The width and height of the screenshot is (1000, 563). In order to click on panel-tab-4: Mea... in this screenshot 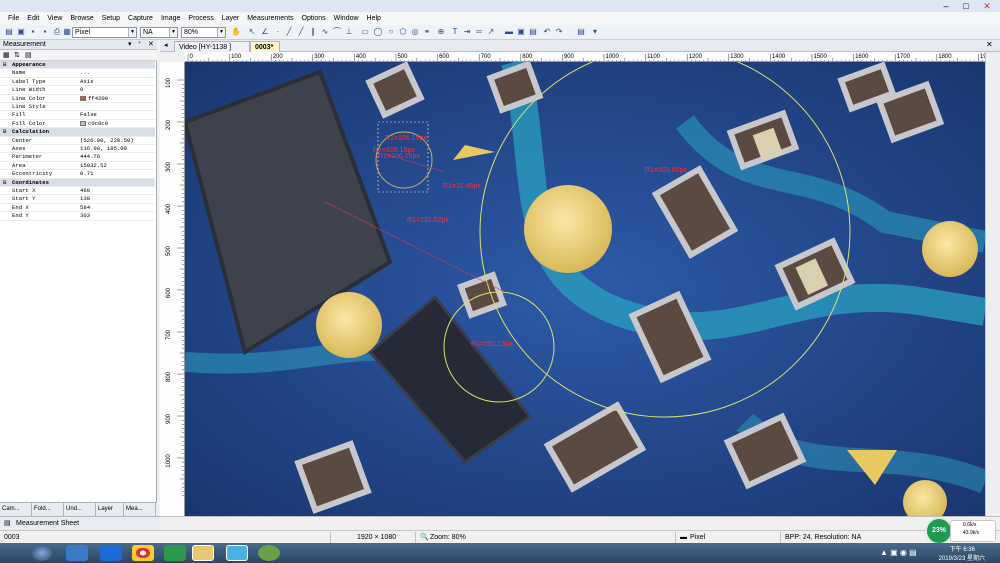, I will do `click(140, 509)`.